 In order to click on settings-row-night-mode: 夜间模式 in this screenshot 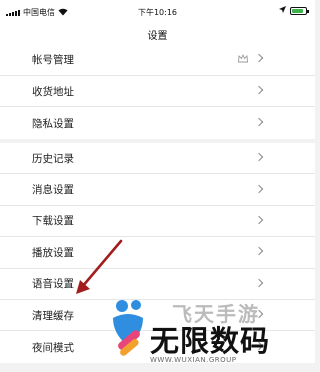, I will do `click(157, 346)`.